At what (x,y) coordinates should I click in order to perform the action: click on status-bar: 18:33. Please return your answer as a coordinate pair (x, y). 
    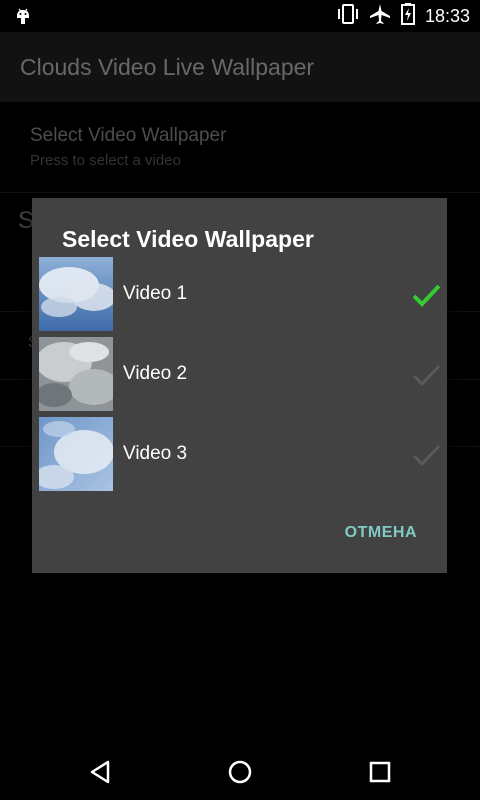
    Looking at the image, I should click on (240, 16).